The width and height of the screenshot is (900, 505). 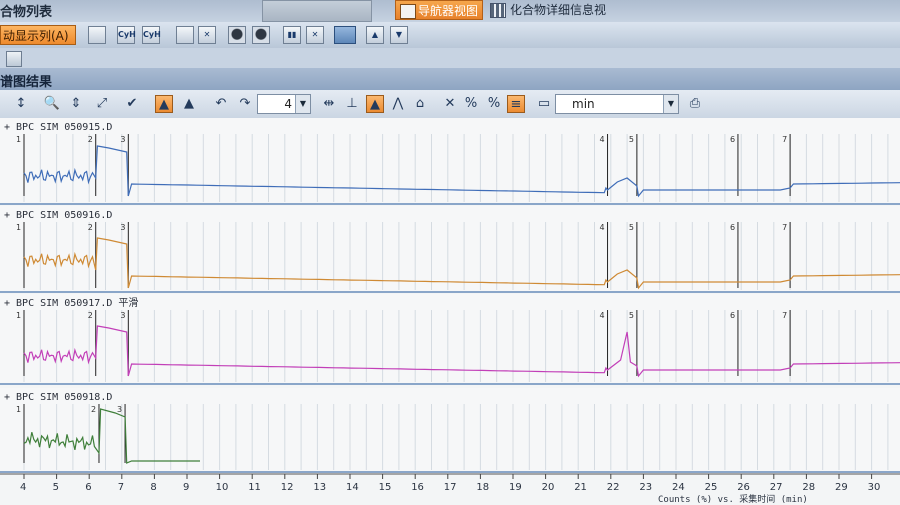 What do you see at coordinates (315, 35) in the screenshot?
I see `clear-icon: ✕` at bounding box center [315, 35].